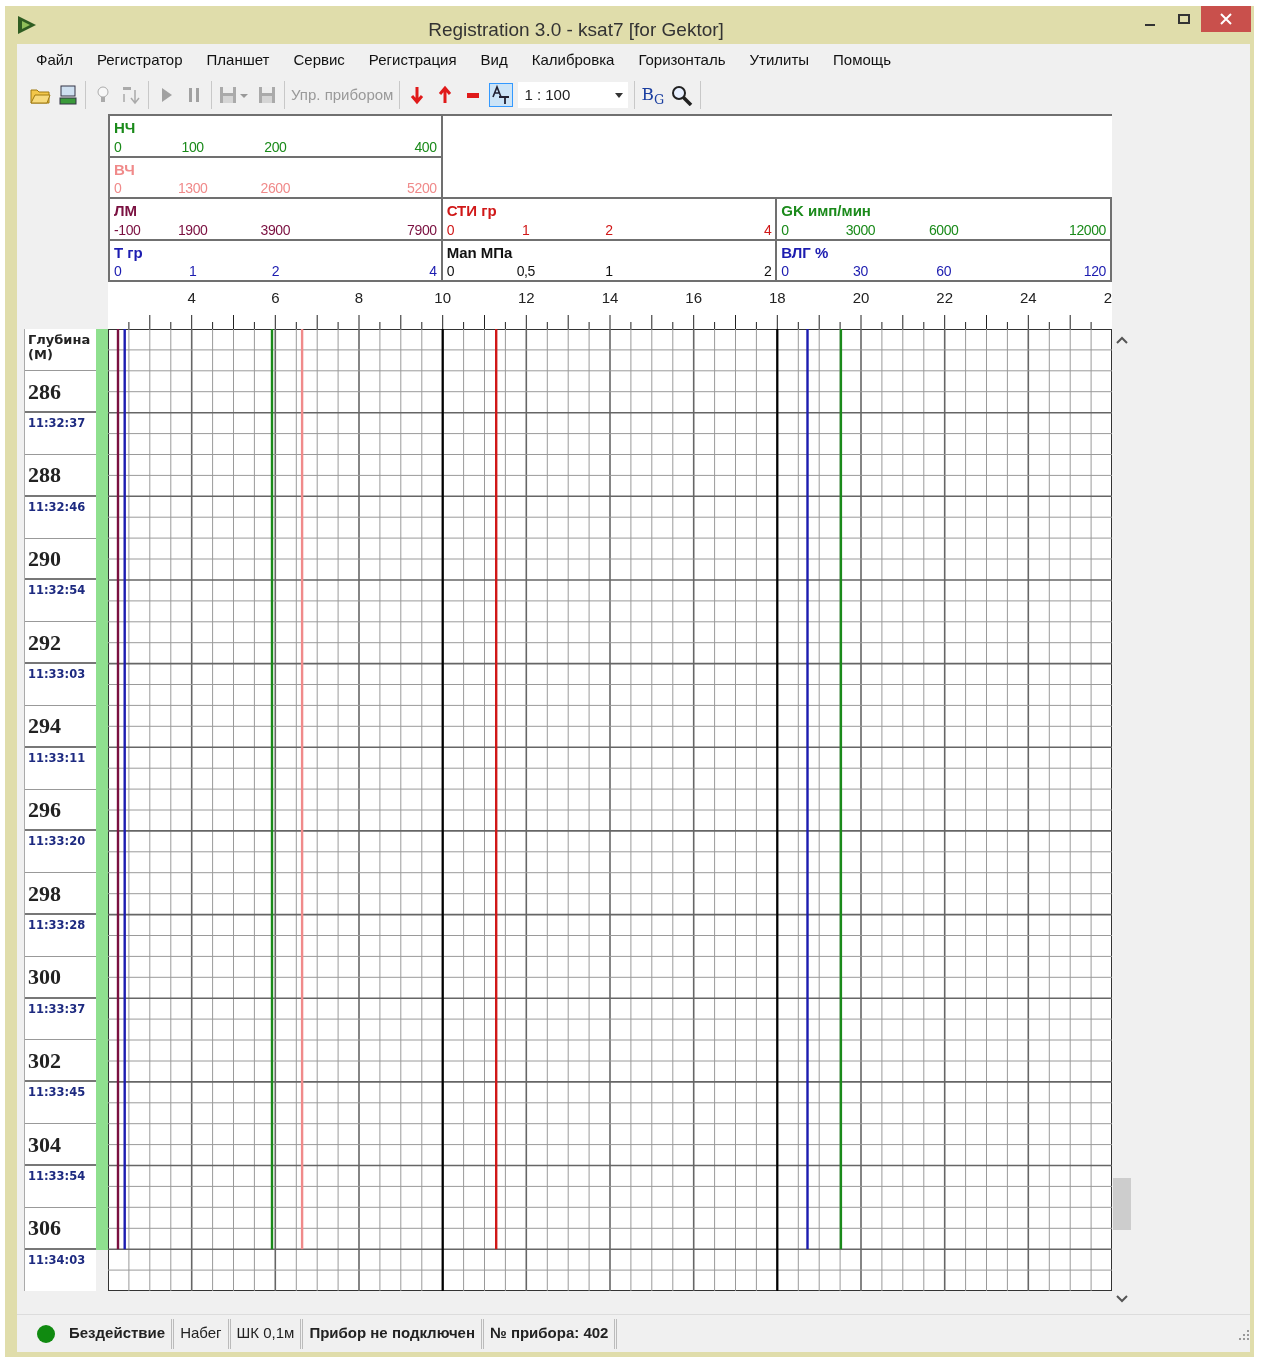  What do you see at coordinates (1184, 19) in the screenshot?
I see `maximize-icon` at bounding box center [1184, 19].